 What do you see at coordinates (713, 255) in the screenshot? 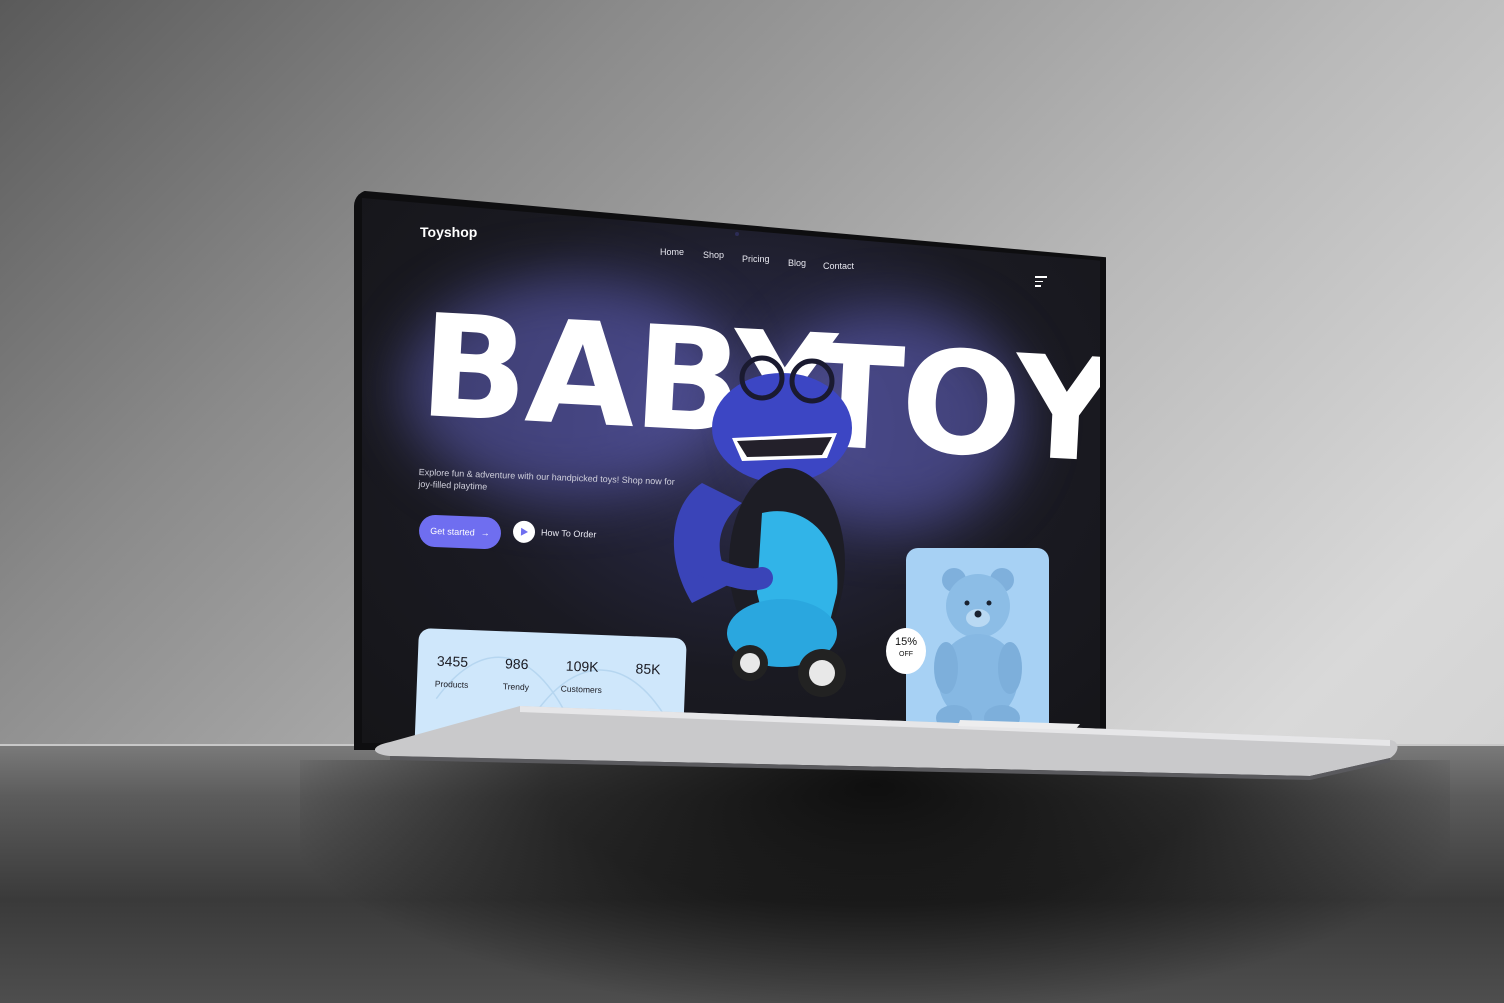
I see `nav-shop: Shop` at bounding box center [713, 255].